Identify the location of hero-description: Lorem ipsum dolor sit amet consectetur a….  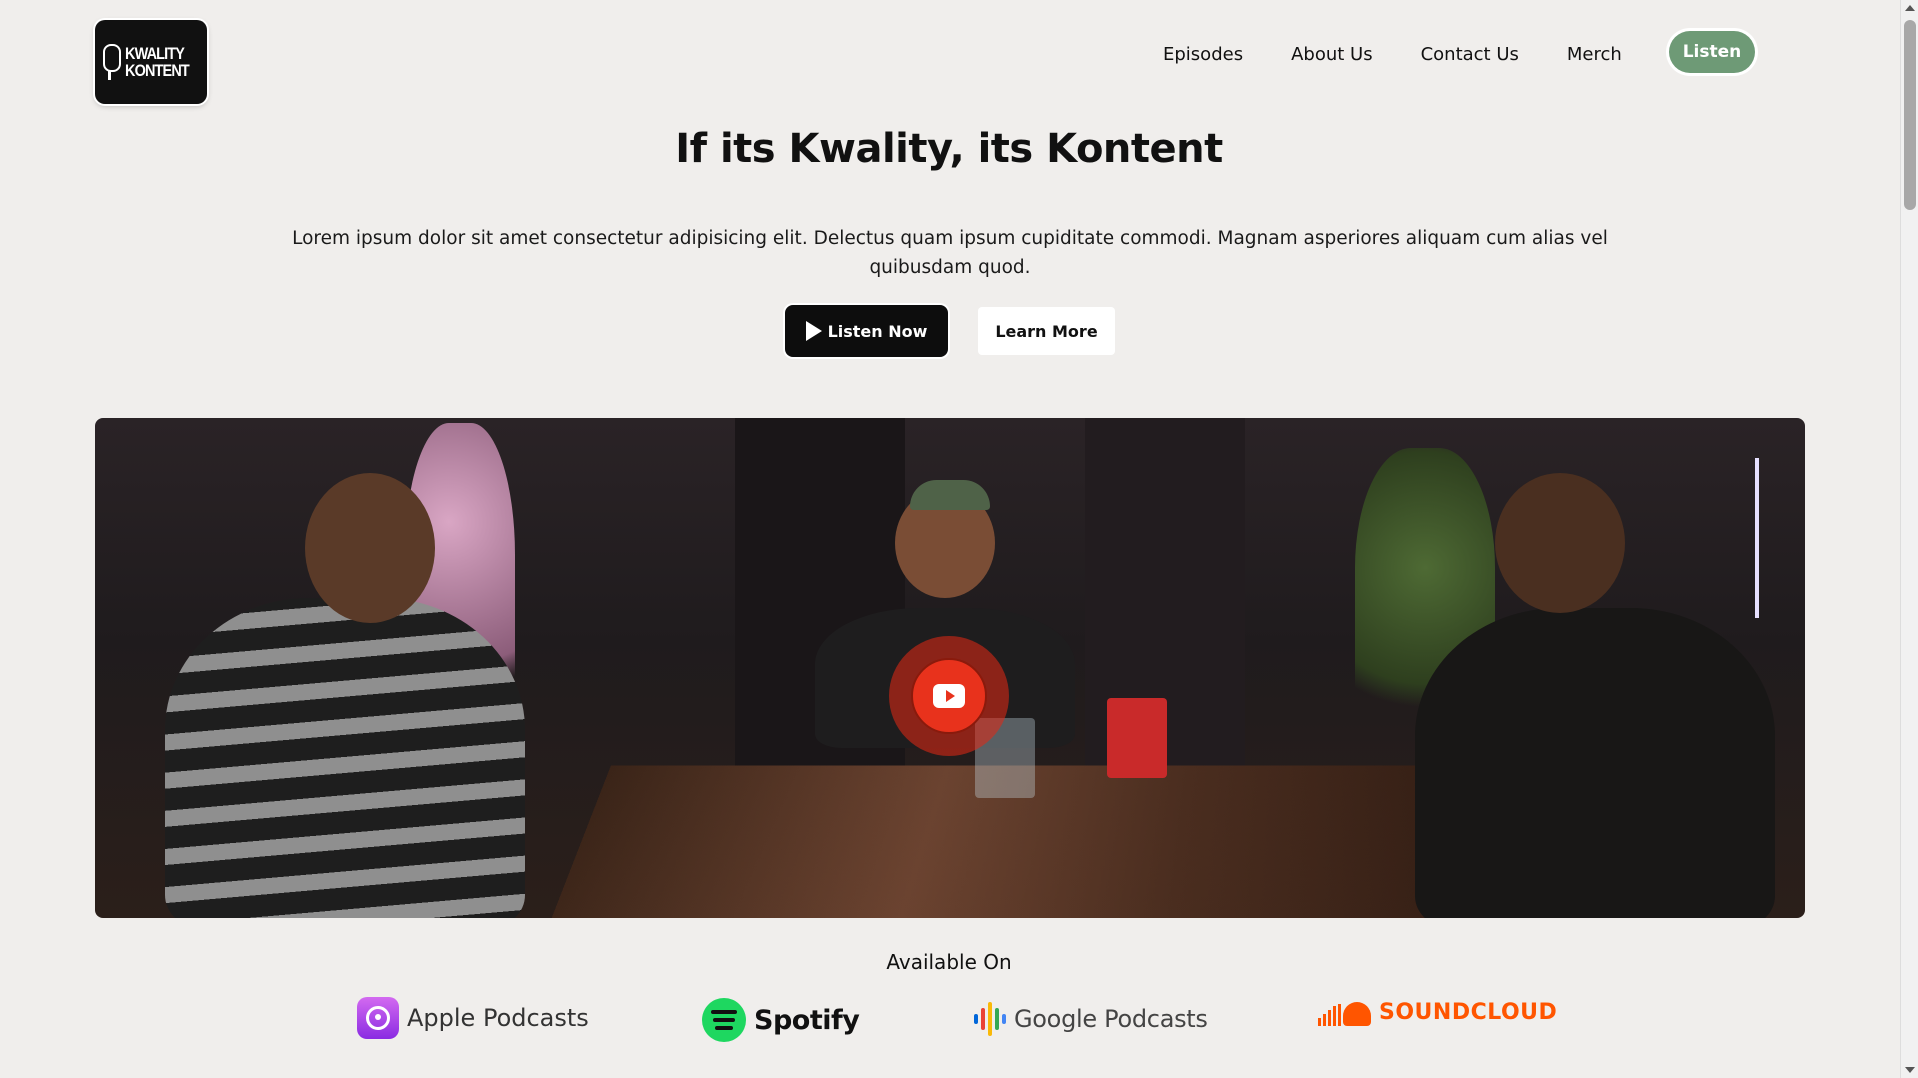
(950, 253).